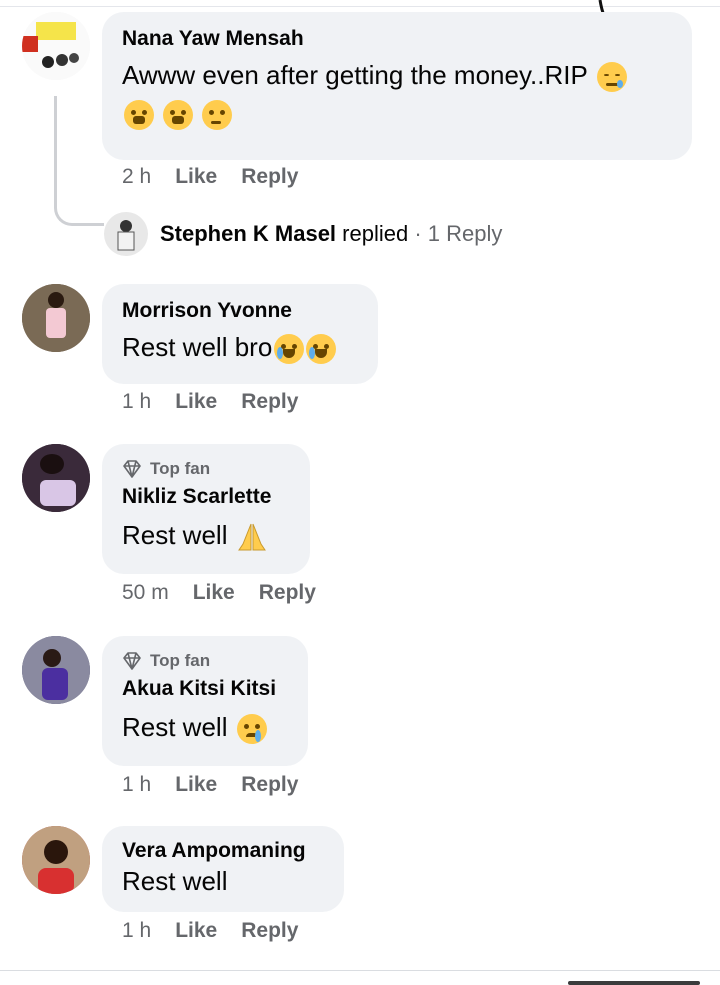 Image resolution: width=720 pixels, height=985 pixels. I want to click on comment-time: 2 h, so click(136, 177).